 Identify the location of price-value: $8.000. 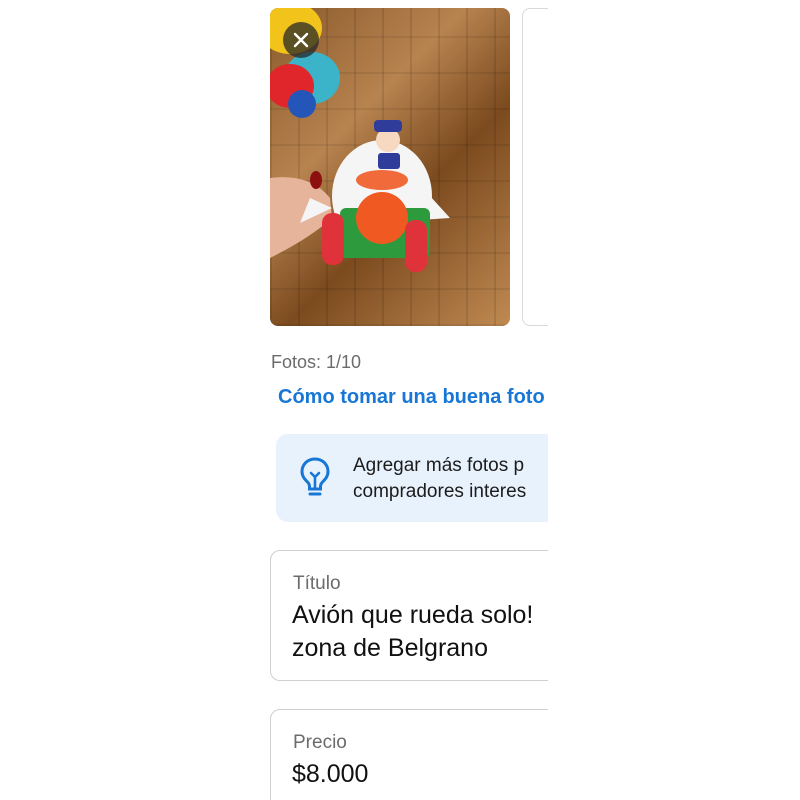
(330, 774).